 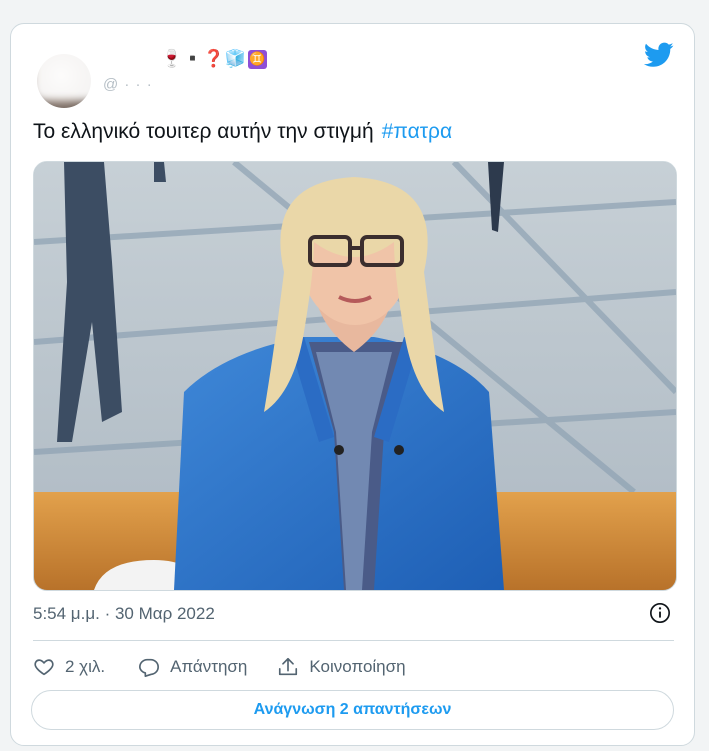 What do you see at coordinates (257, 59) in the screenshot?
I see `gemini-icon: ♊` at bounding box center [257, 59].